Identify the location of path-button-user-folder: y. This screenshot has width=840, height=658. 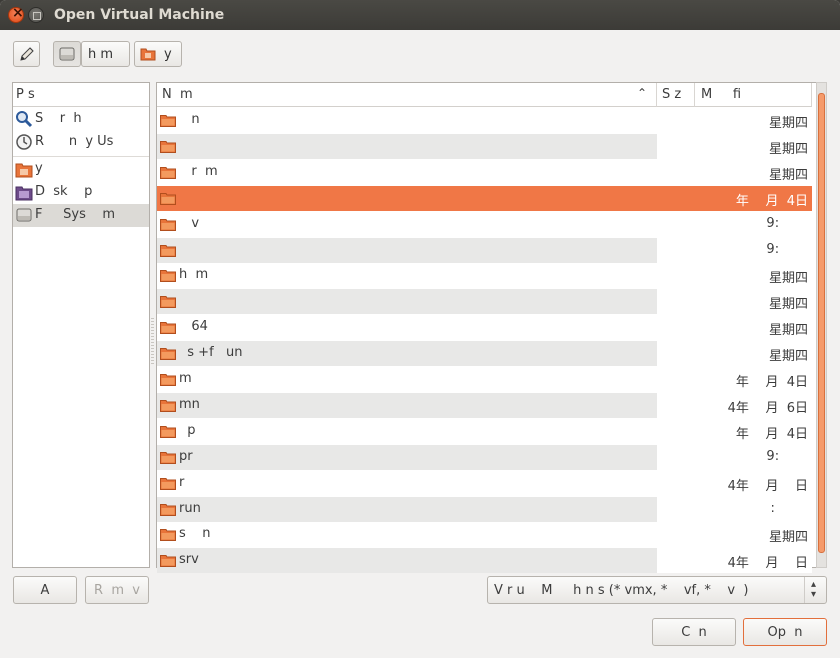
(158, 54).